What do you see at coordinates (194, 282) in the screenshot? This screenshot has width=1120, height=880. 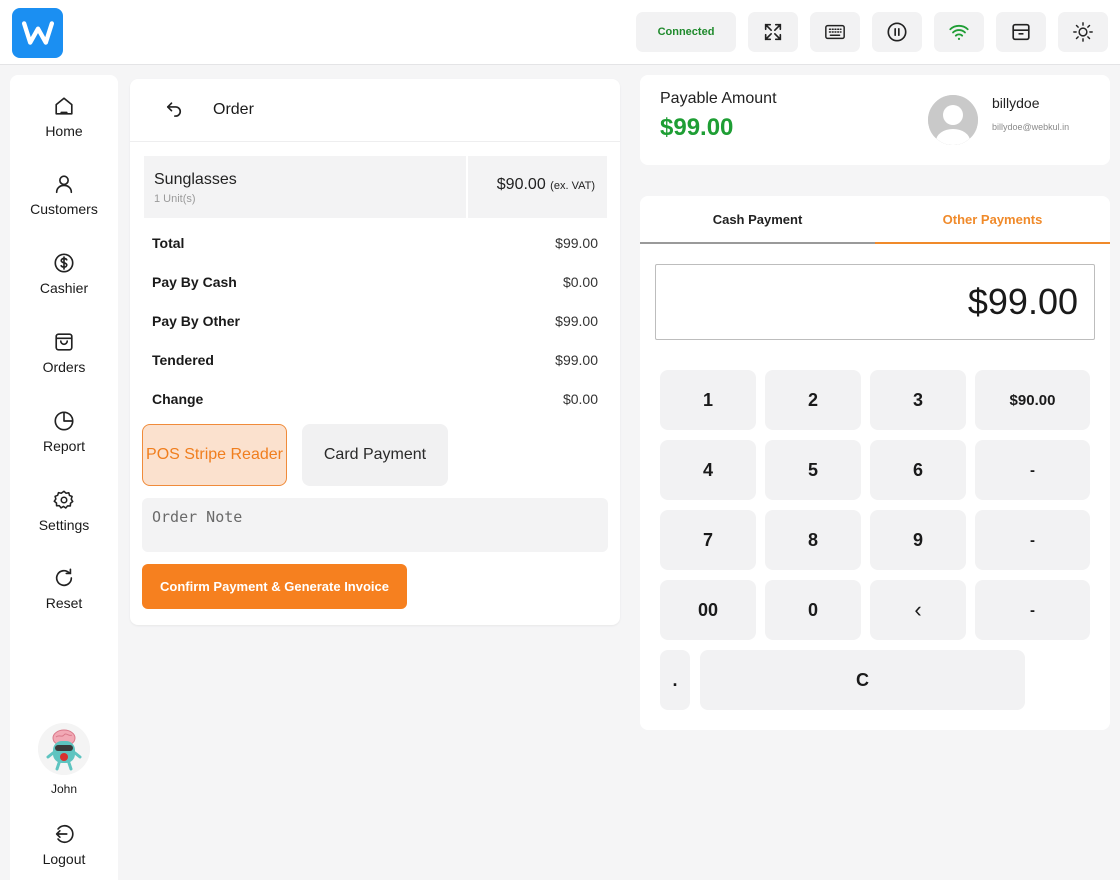 I see `summary-pay-by-cash-label: Pay By Cash` at bounding box center [194, 282].